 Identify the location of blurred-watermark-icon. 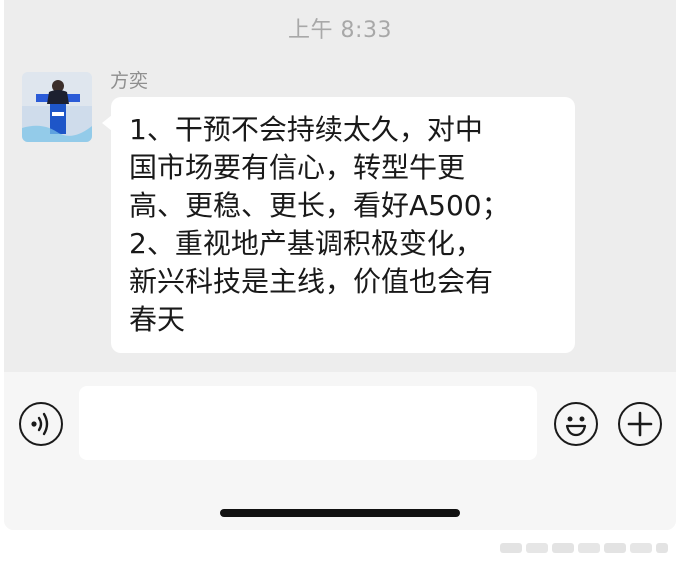
(584, 548).